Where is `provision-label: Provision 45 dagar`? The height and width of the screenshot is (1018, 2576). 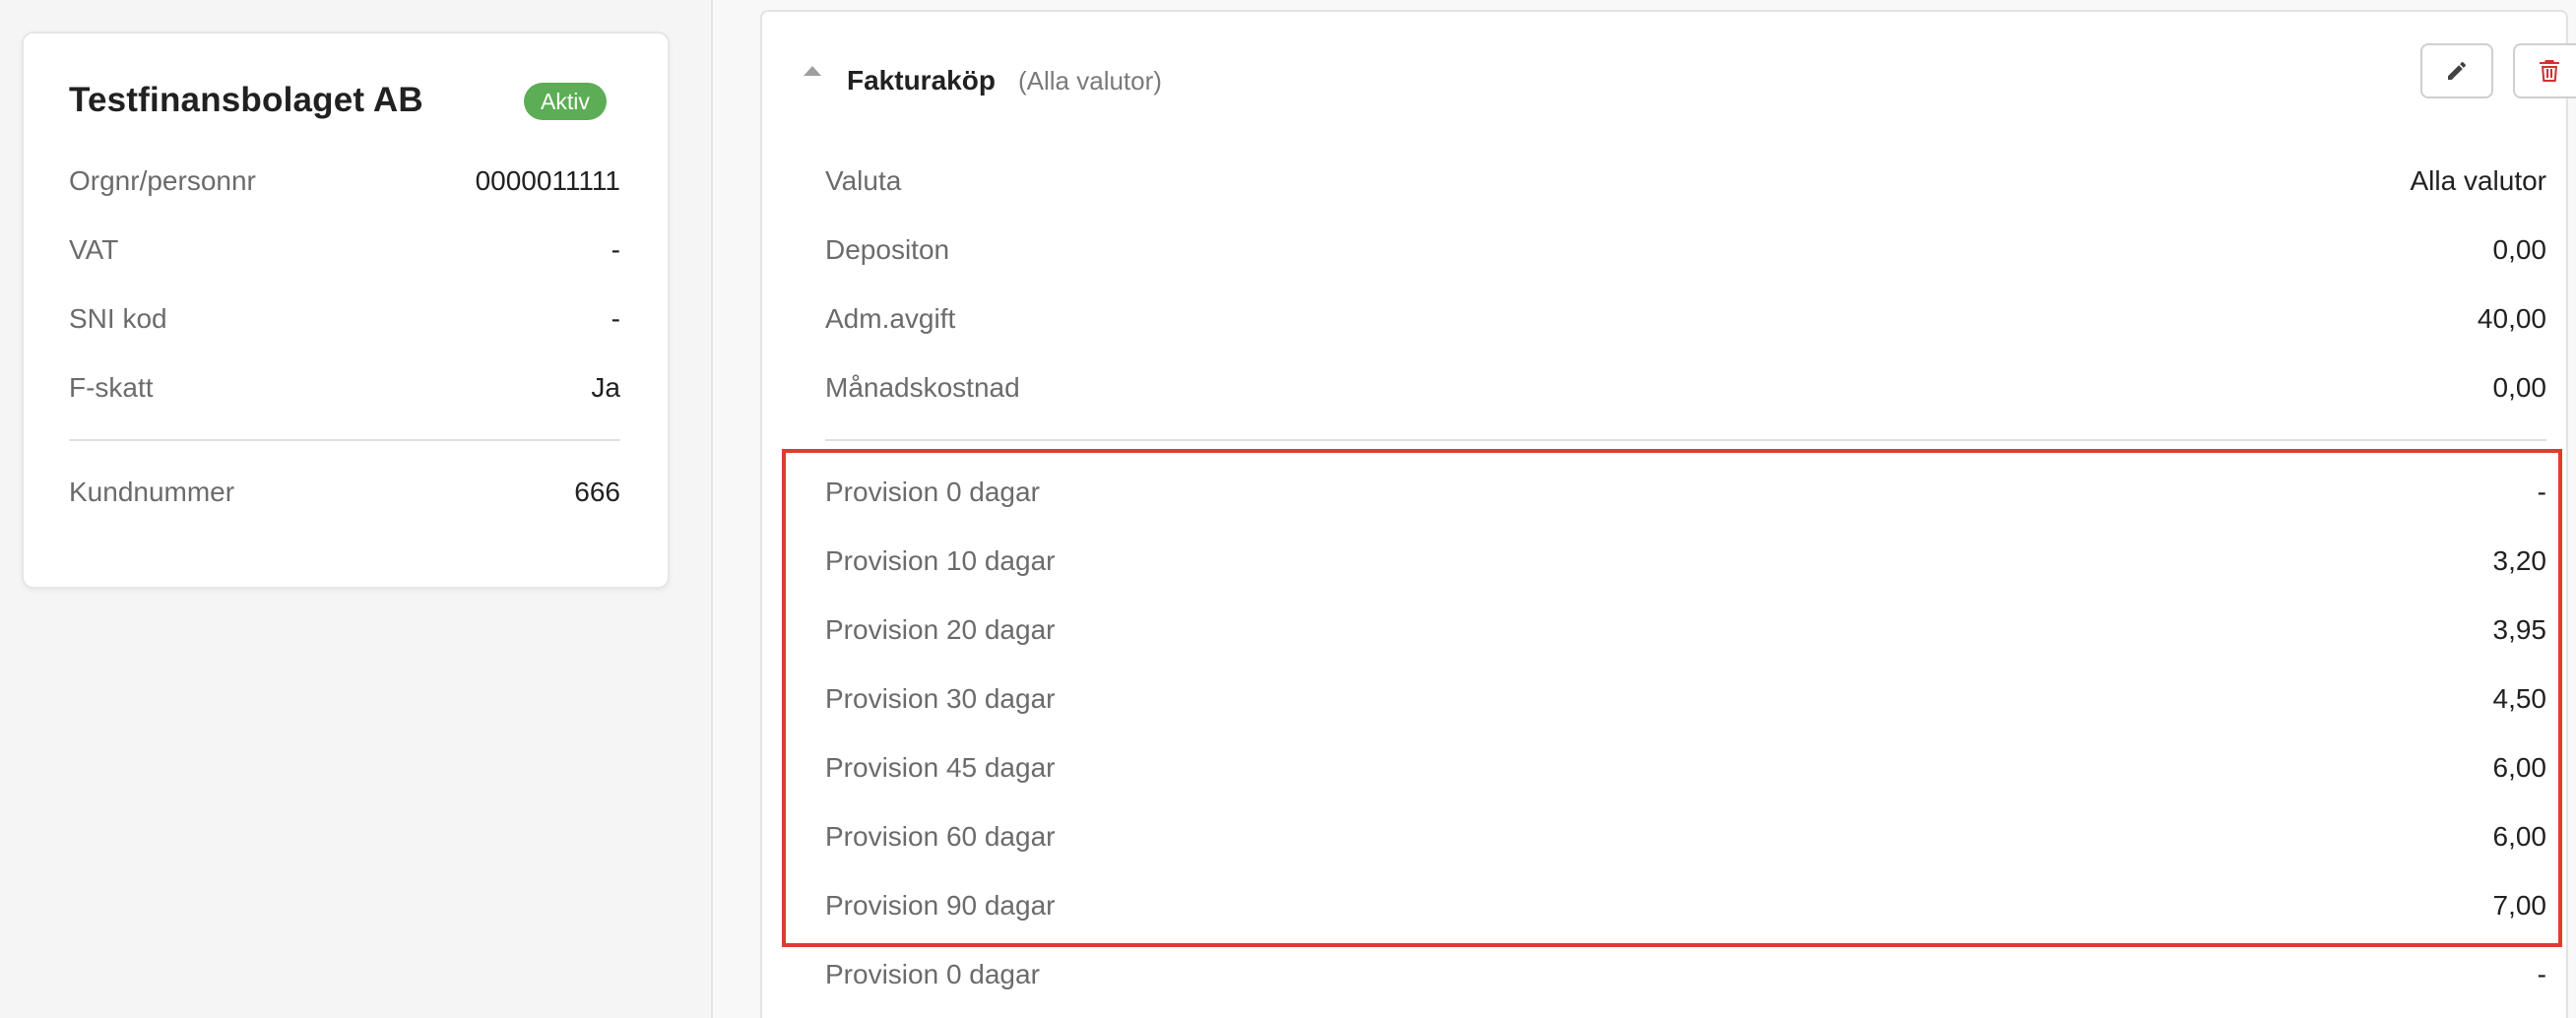 provision-label: Provision 45 dagar is located at coordinates (940, 767).